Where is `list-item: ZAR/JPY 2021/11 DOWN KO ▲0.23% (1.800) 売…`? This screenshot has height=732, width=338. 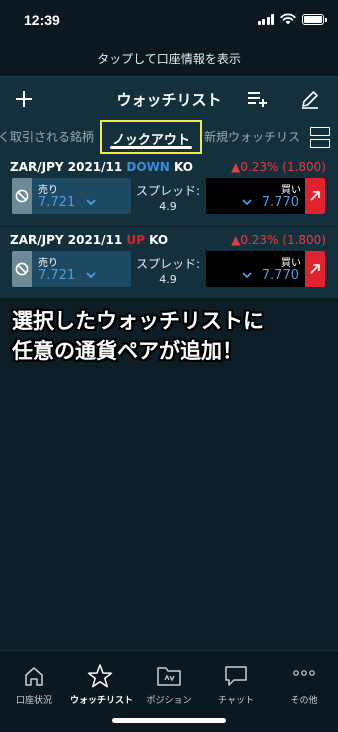 list-item: ZAR/JPY 2021/11 DOWN KO ▲0.23% (1.800) 売… is located at coordinates (169, 190).